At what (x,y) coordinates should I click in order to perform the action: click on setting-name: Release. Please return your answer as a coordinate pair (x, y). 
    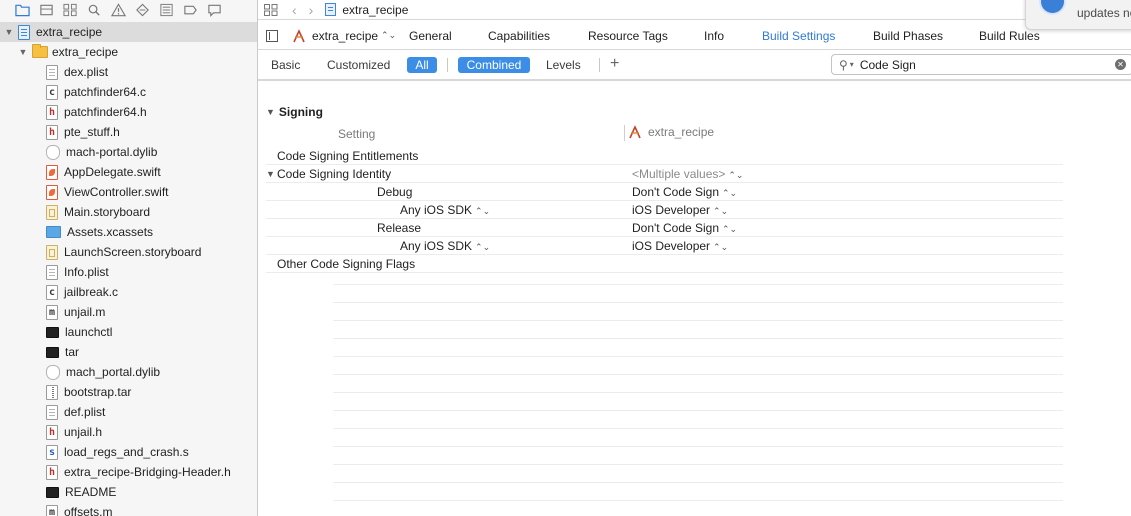
    Looking at the image, I should click on (399, 228).